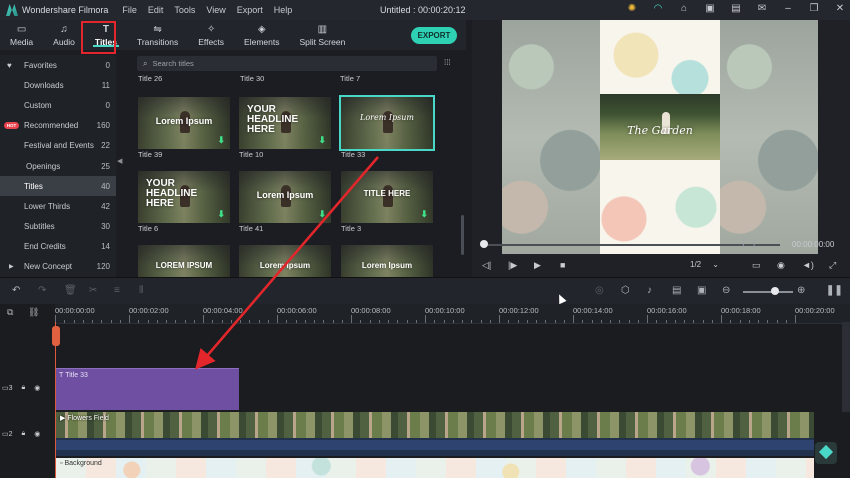  Describe the element at coordinates (537, 265) in the screenshot. I see `play-icon: ▶` at that location.